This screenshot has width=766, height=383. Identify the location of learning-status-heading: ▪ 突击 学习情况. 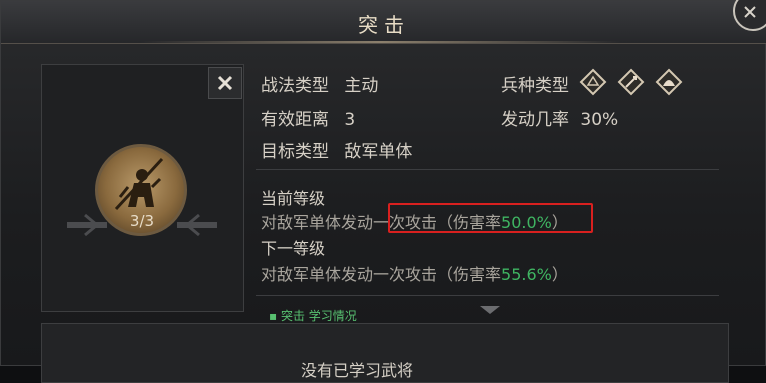
(313, 316).